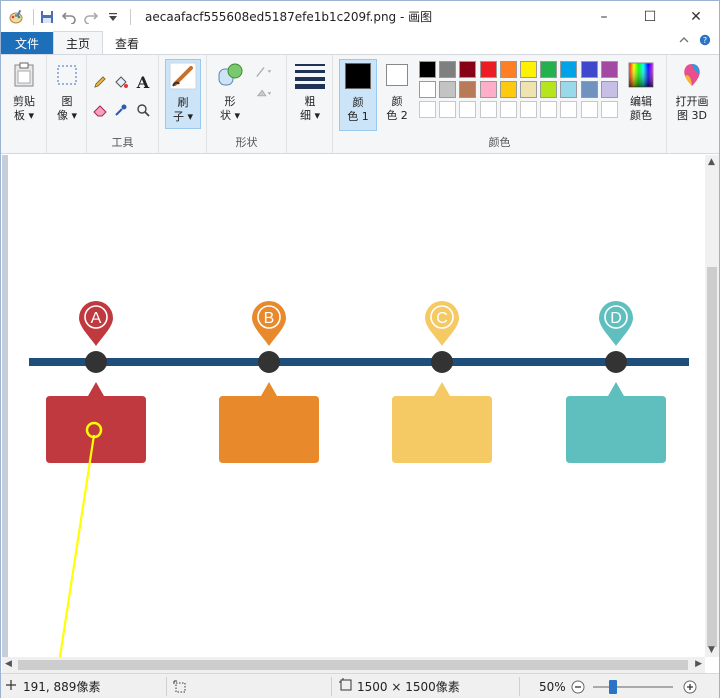 The width and height of the screenshot is (720, 698). Describe the element at coordinates (650, 16) in the screenshot. I see `maximize-button: ☐` at that location.